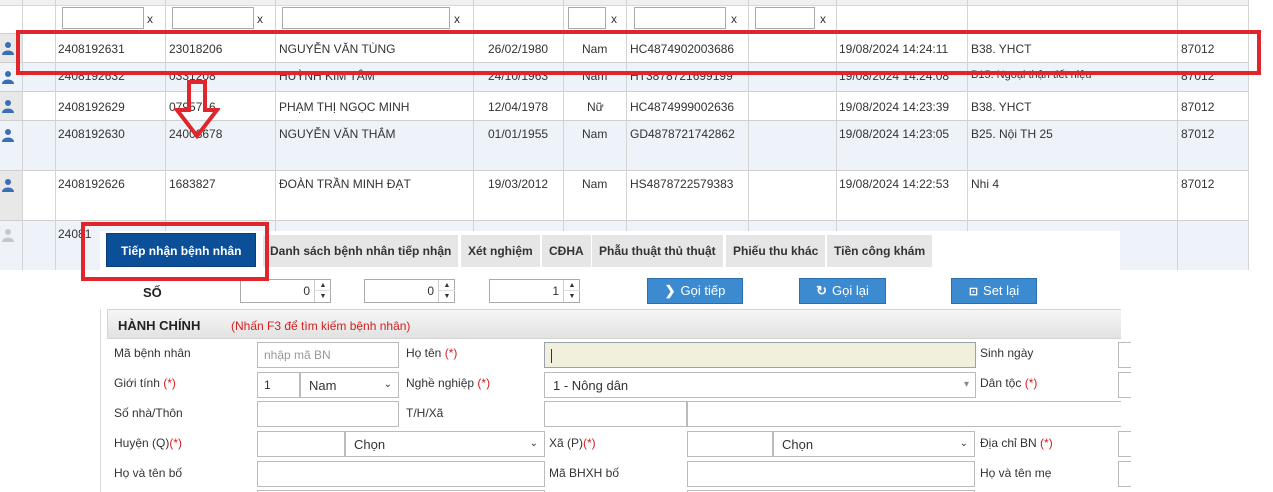  What do you see at coordinates (587, 18) in the screenshot?
I see `filter-gioi-tinh-input` at bounding box center [587, 18].